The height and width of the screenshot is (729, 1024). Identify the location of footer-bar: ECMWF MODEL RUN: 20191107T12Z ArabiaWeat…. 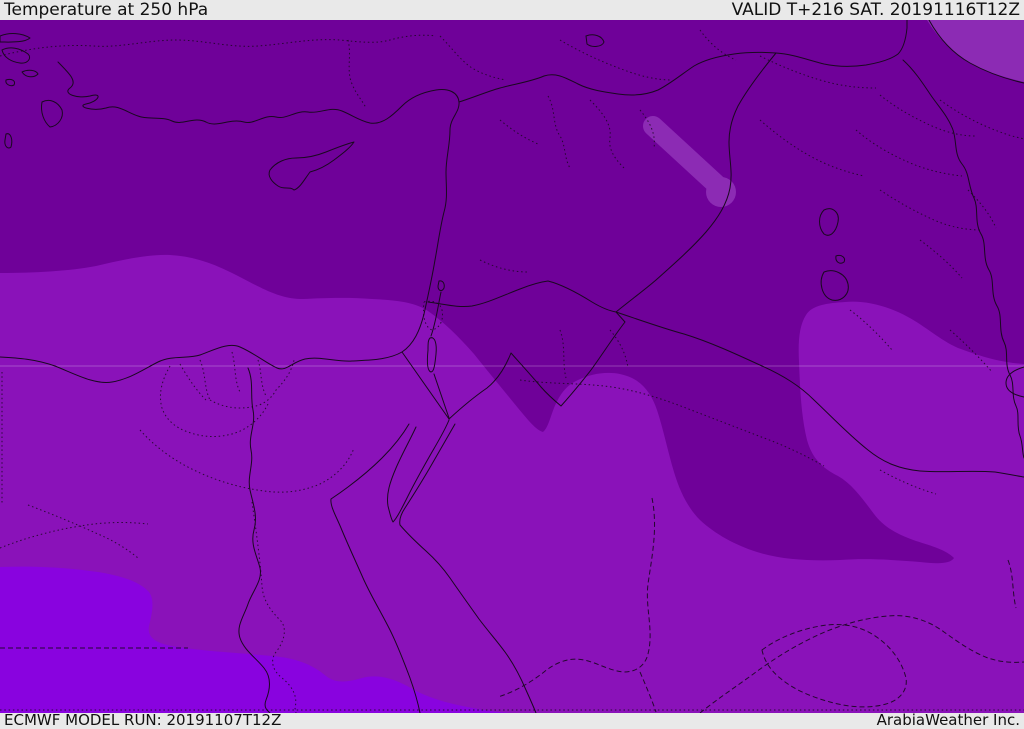
(512, 720).